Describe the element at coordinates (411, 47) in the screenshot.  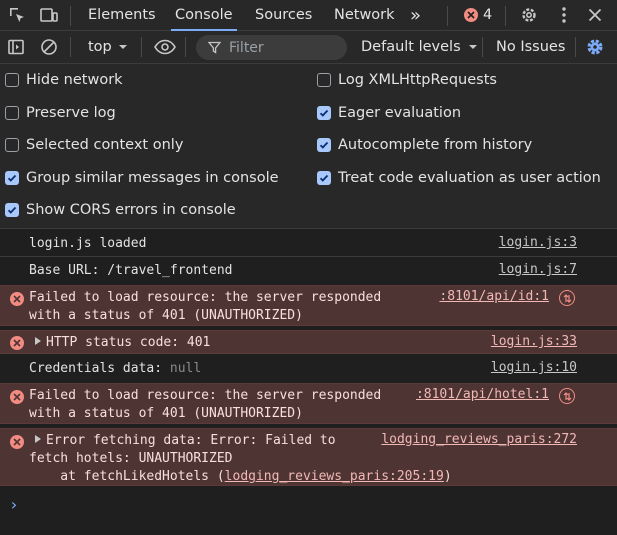
I see `log-levels-label: Default levels` at that location.